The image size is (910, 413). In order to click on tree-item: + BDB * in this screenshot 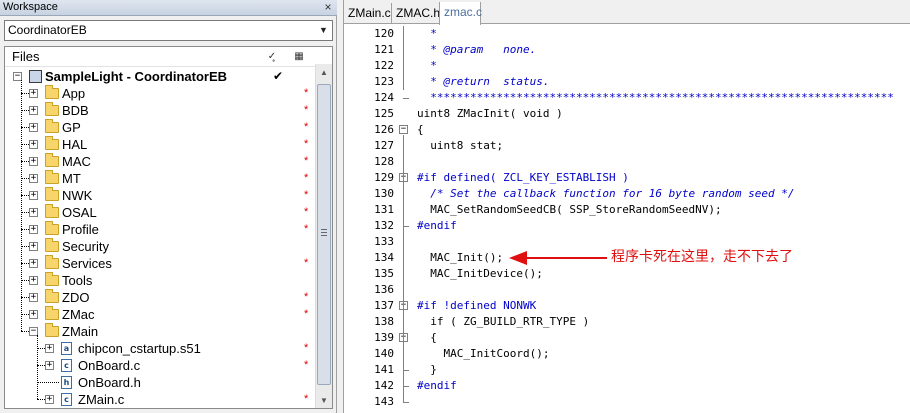, I will do `click(160, 110)`.